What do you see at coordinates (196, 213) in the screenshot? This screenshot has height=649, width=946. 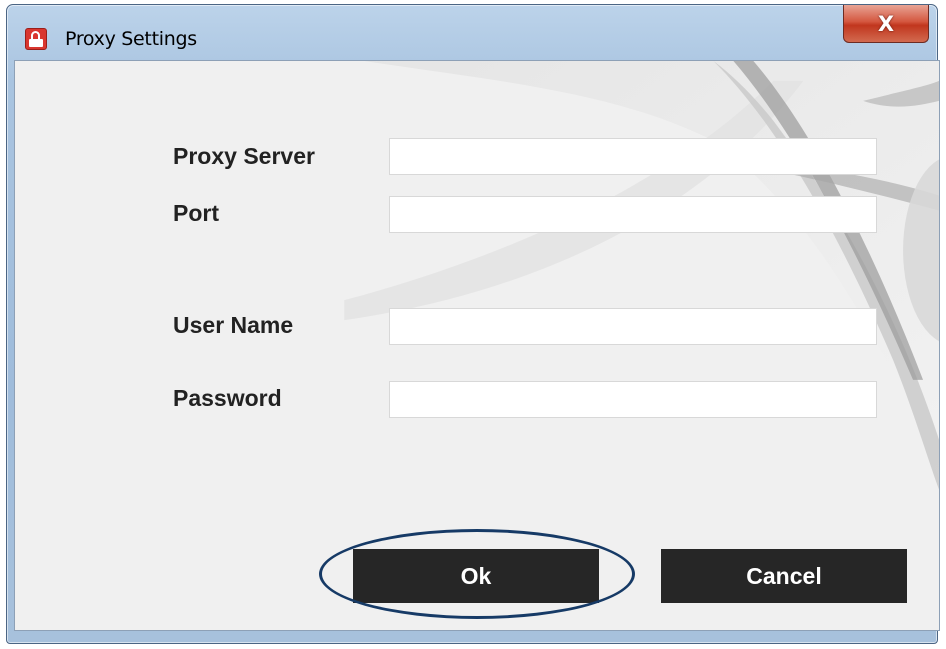 I see `port-label: Port` at bounding box center [196, 213].